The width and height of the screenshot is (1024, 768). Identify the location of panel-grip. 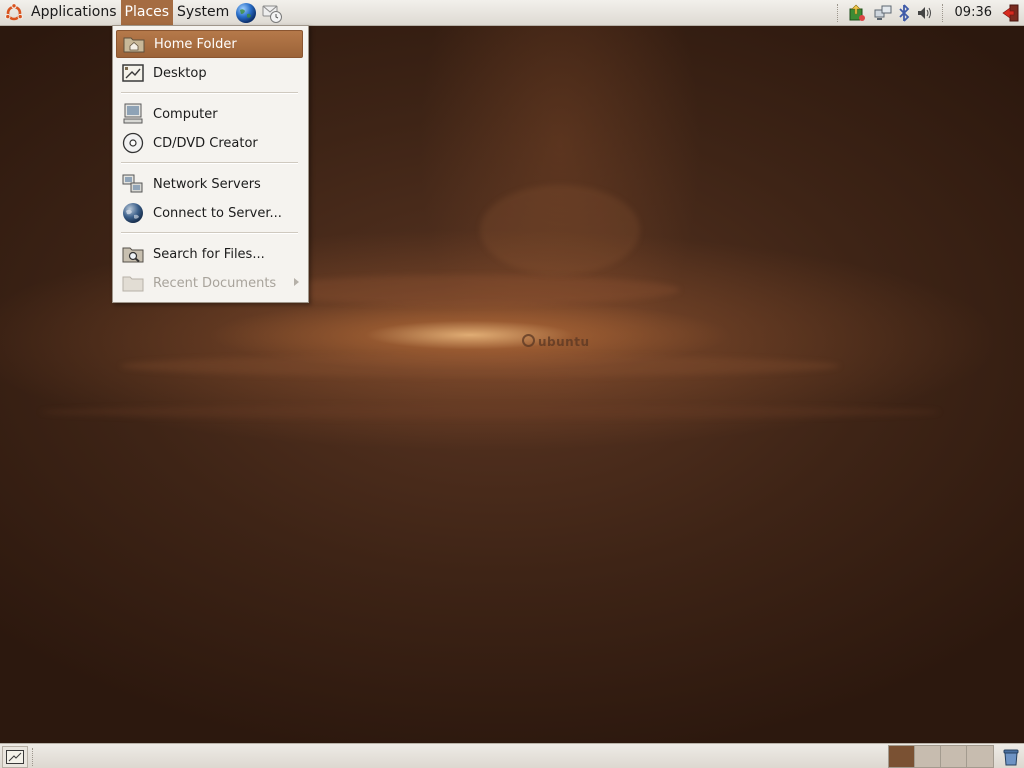
(34, 756).